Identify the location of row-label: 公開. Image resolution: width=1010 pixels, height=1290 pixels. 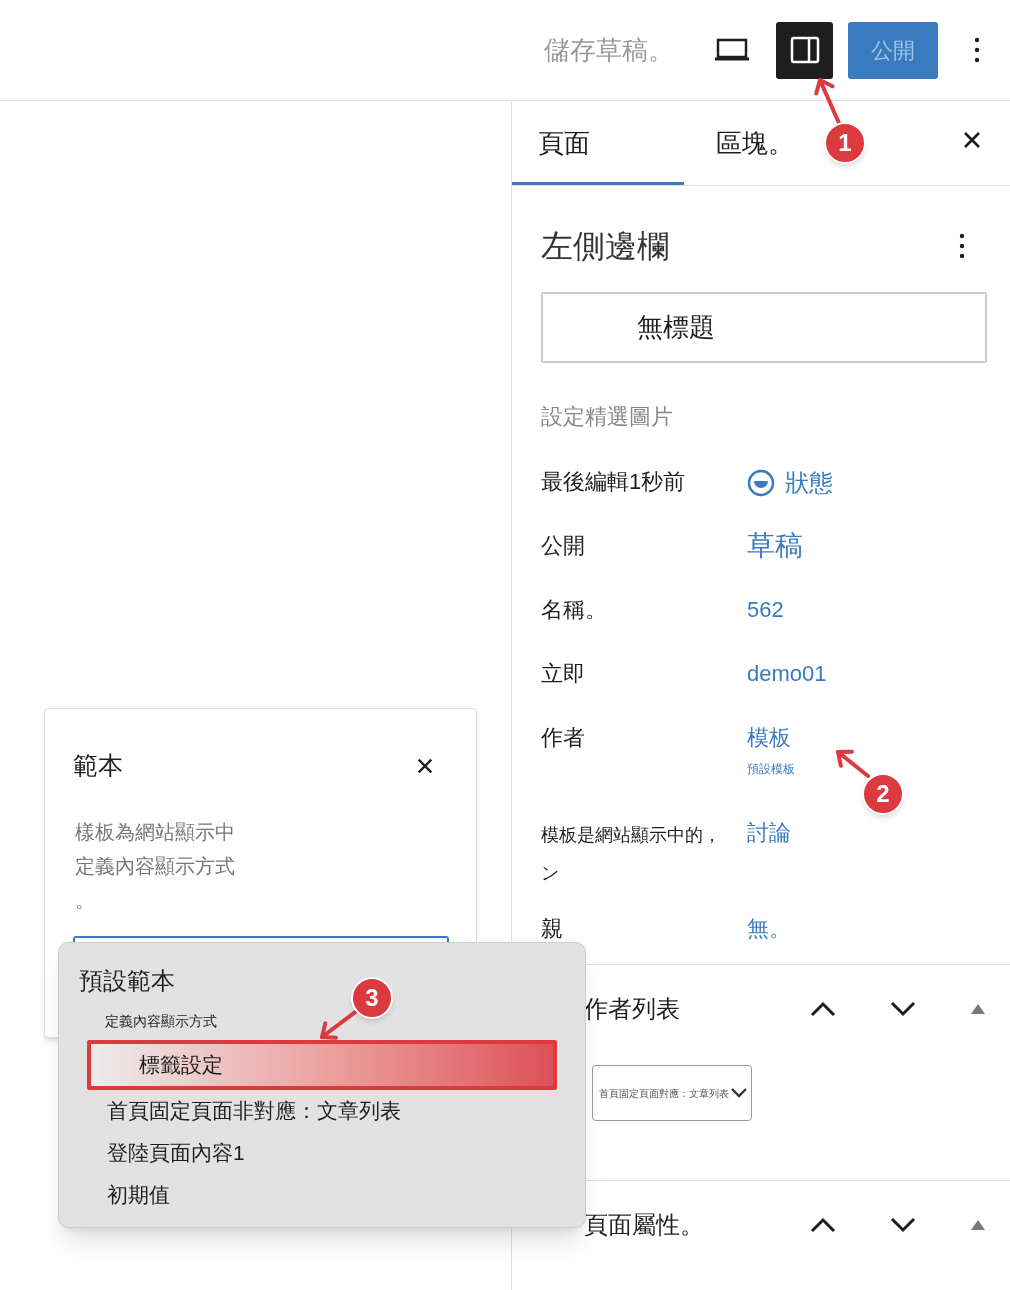
(563, 546).